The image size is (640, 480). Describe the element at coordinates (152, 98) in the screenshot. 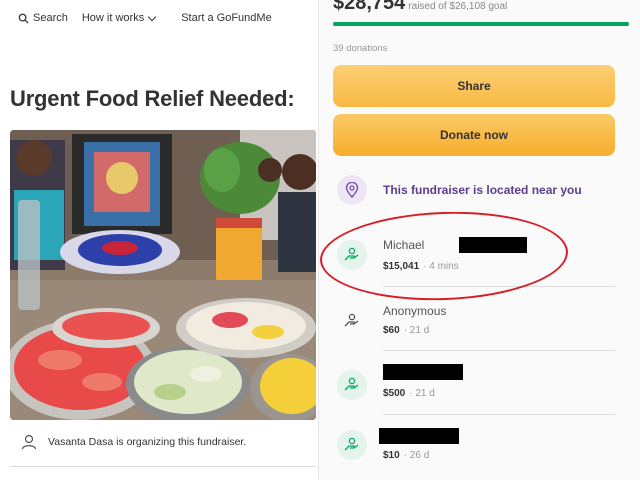

I see `campaign-title: Urgent Food Relief Needed:` at that location.